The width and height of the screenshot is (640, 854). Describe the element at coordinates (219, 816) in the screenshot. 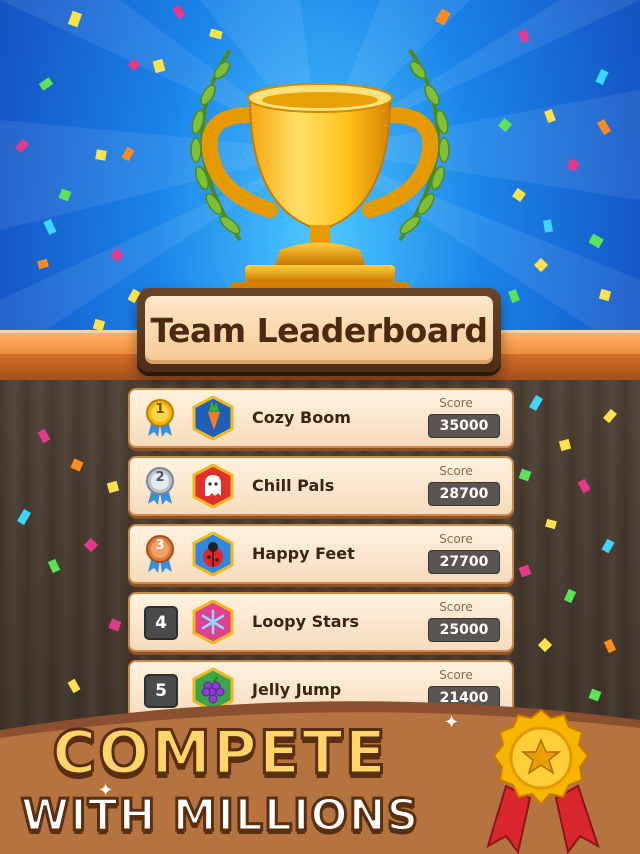

I see `with-millions-text: WITH MILLIONS` at that location.